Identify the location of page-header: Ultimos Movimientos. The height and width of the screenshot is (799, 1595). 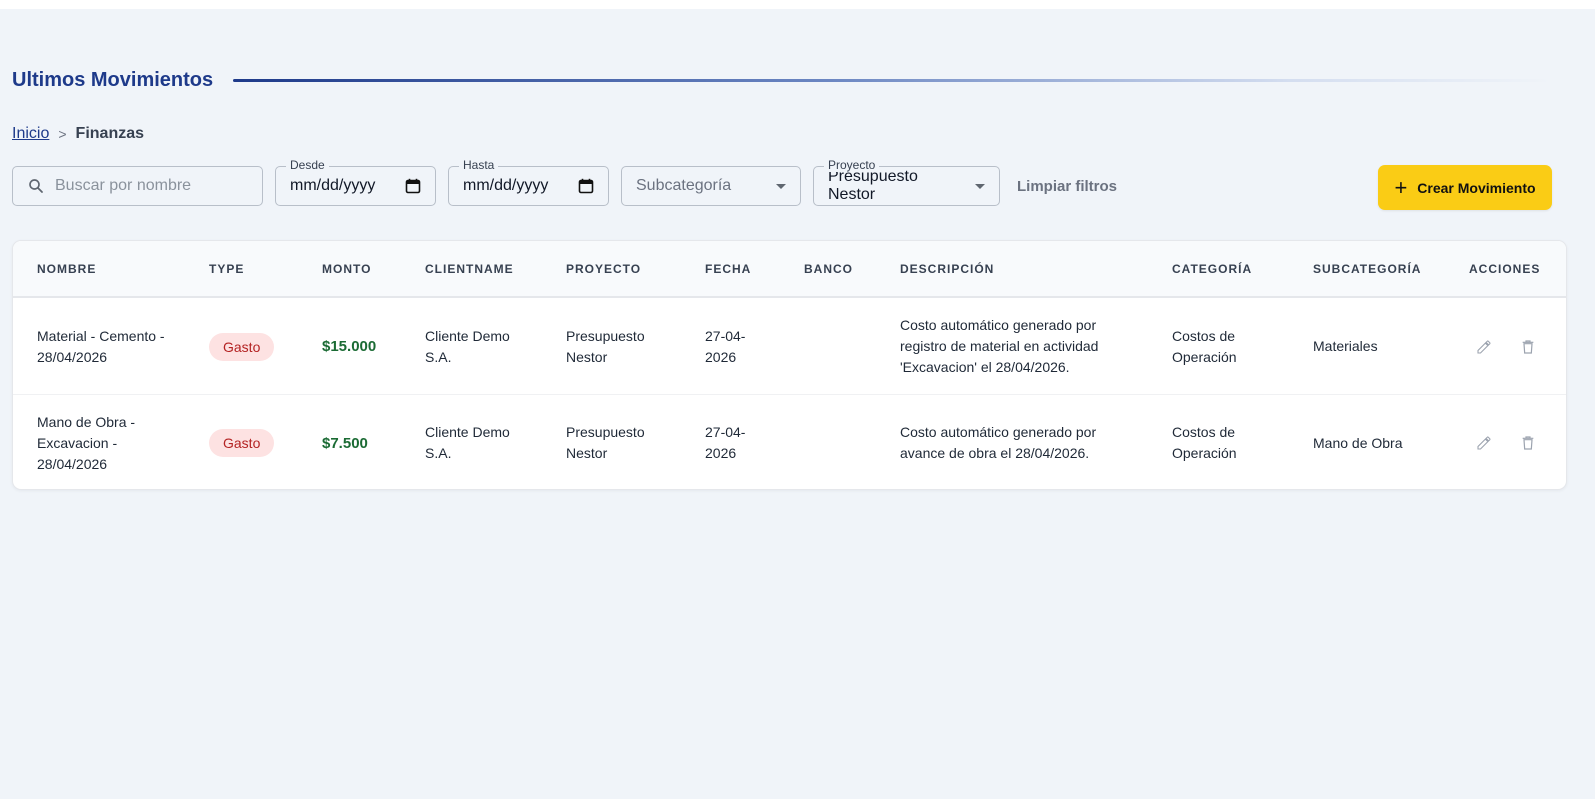
(782, 80).